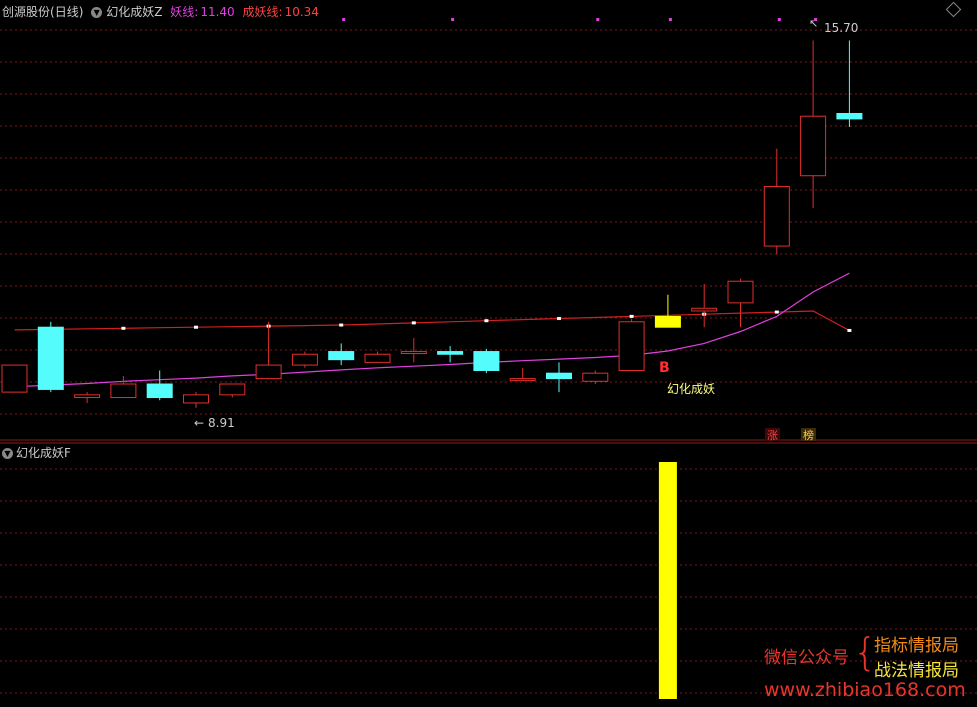  I want to click on low-price-label: 8.91, so click(221, 423).